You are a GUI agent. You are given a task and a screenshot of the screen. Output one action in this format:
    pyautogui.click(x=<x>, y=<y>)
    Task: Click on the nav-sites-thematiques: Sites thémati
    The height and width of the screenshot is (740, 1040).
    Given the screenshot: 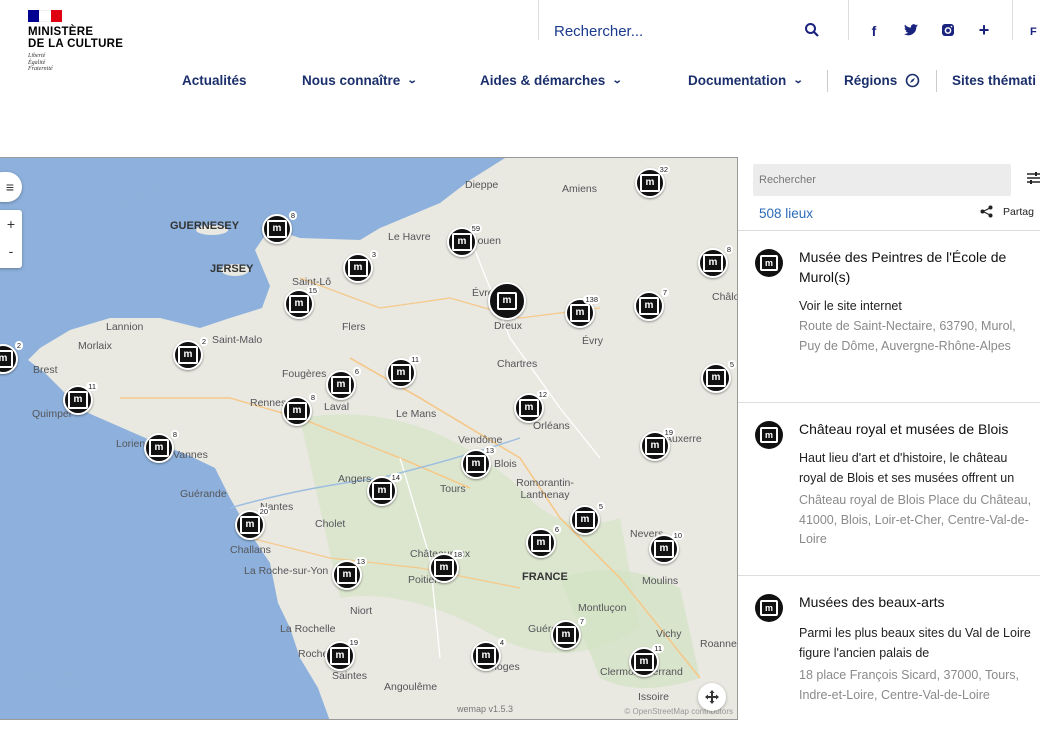 What is the action you would take?
    pyautogui.click(x=994, y=80)
    